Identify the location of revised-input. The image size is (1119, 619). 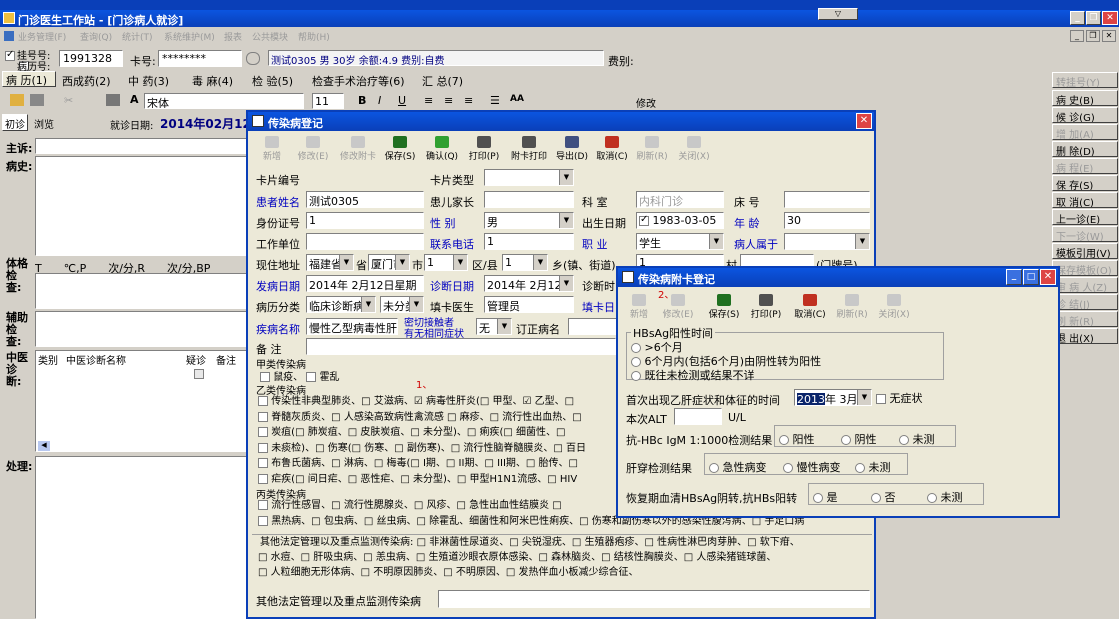
(593, 326).